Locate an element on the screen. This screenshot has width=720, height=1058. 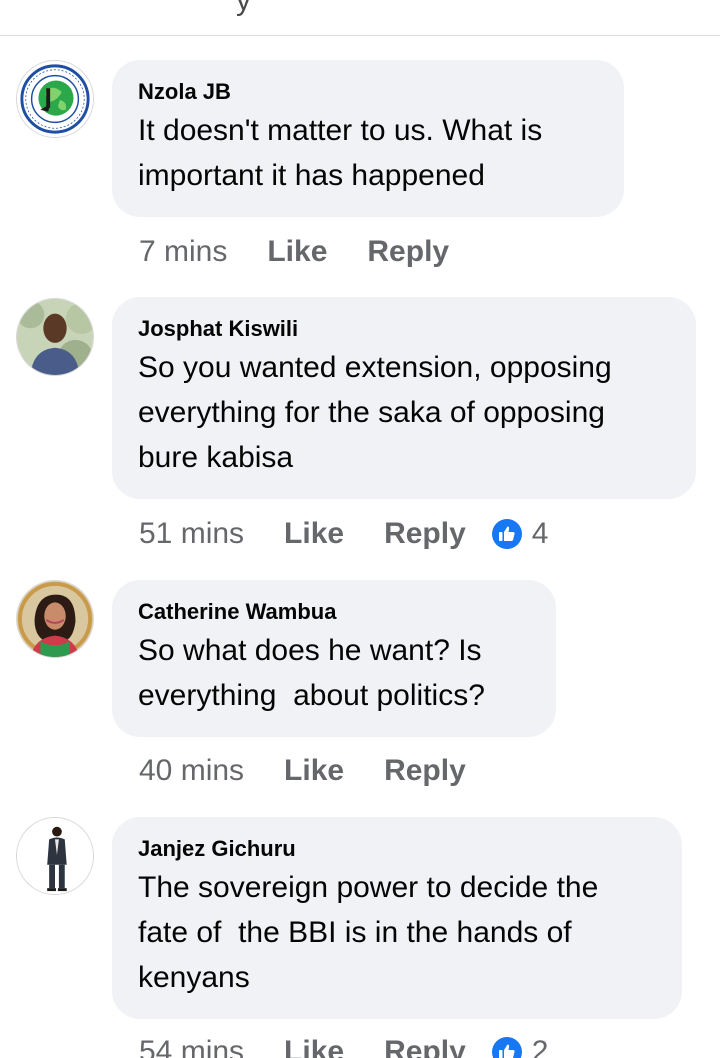
reaction-summary: 2 is located at coordinates (520, 1046).